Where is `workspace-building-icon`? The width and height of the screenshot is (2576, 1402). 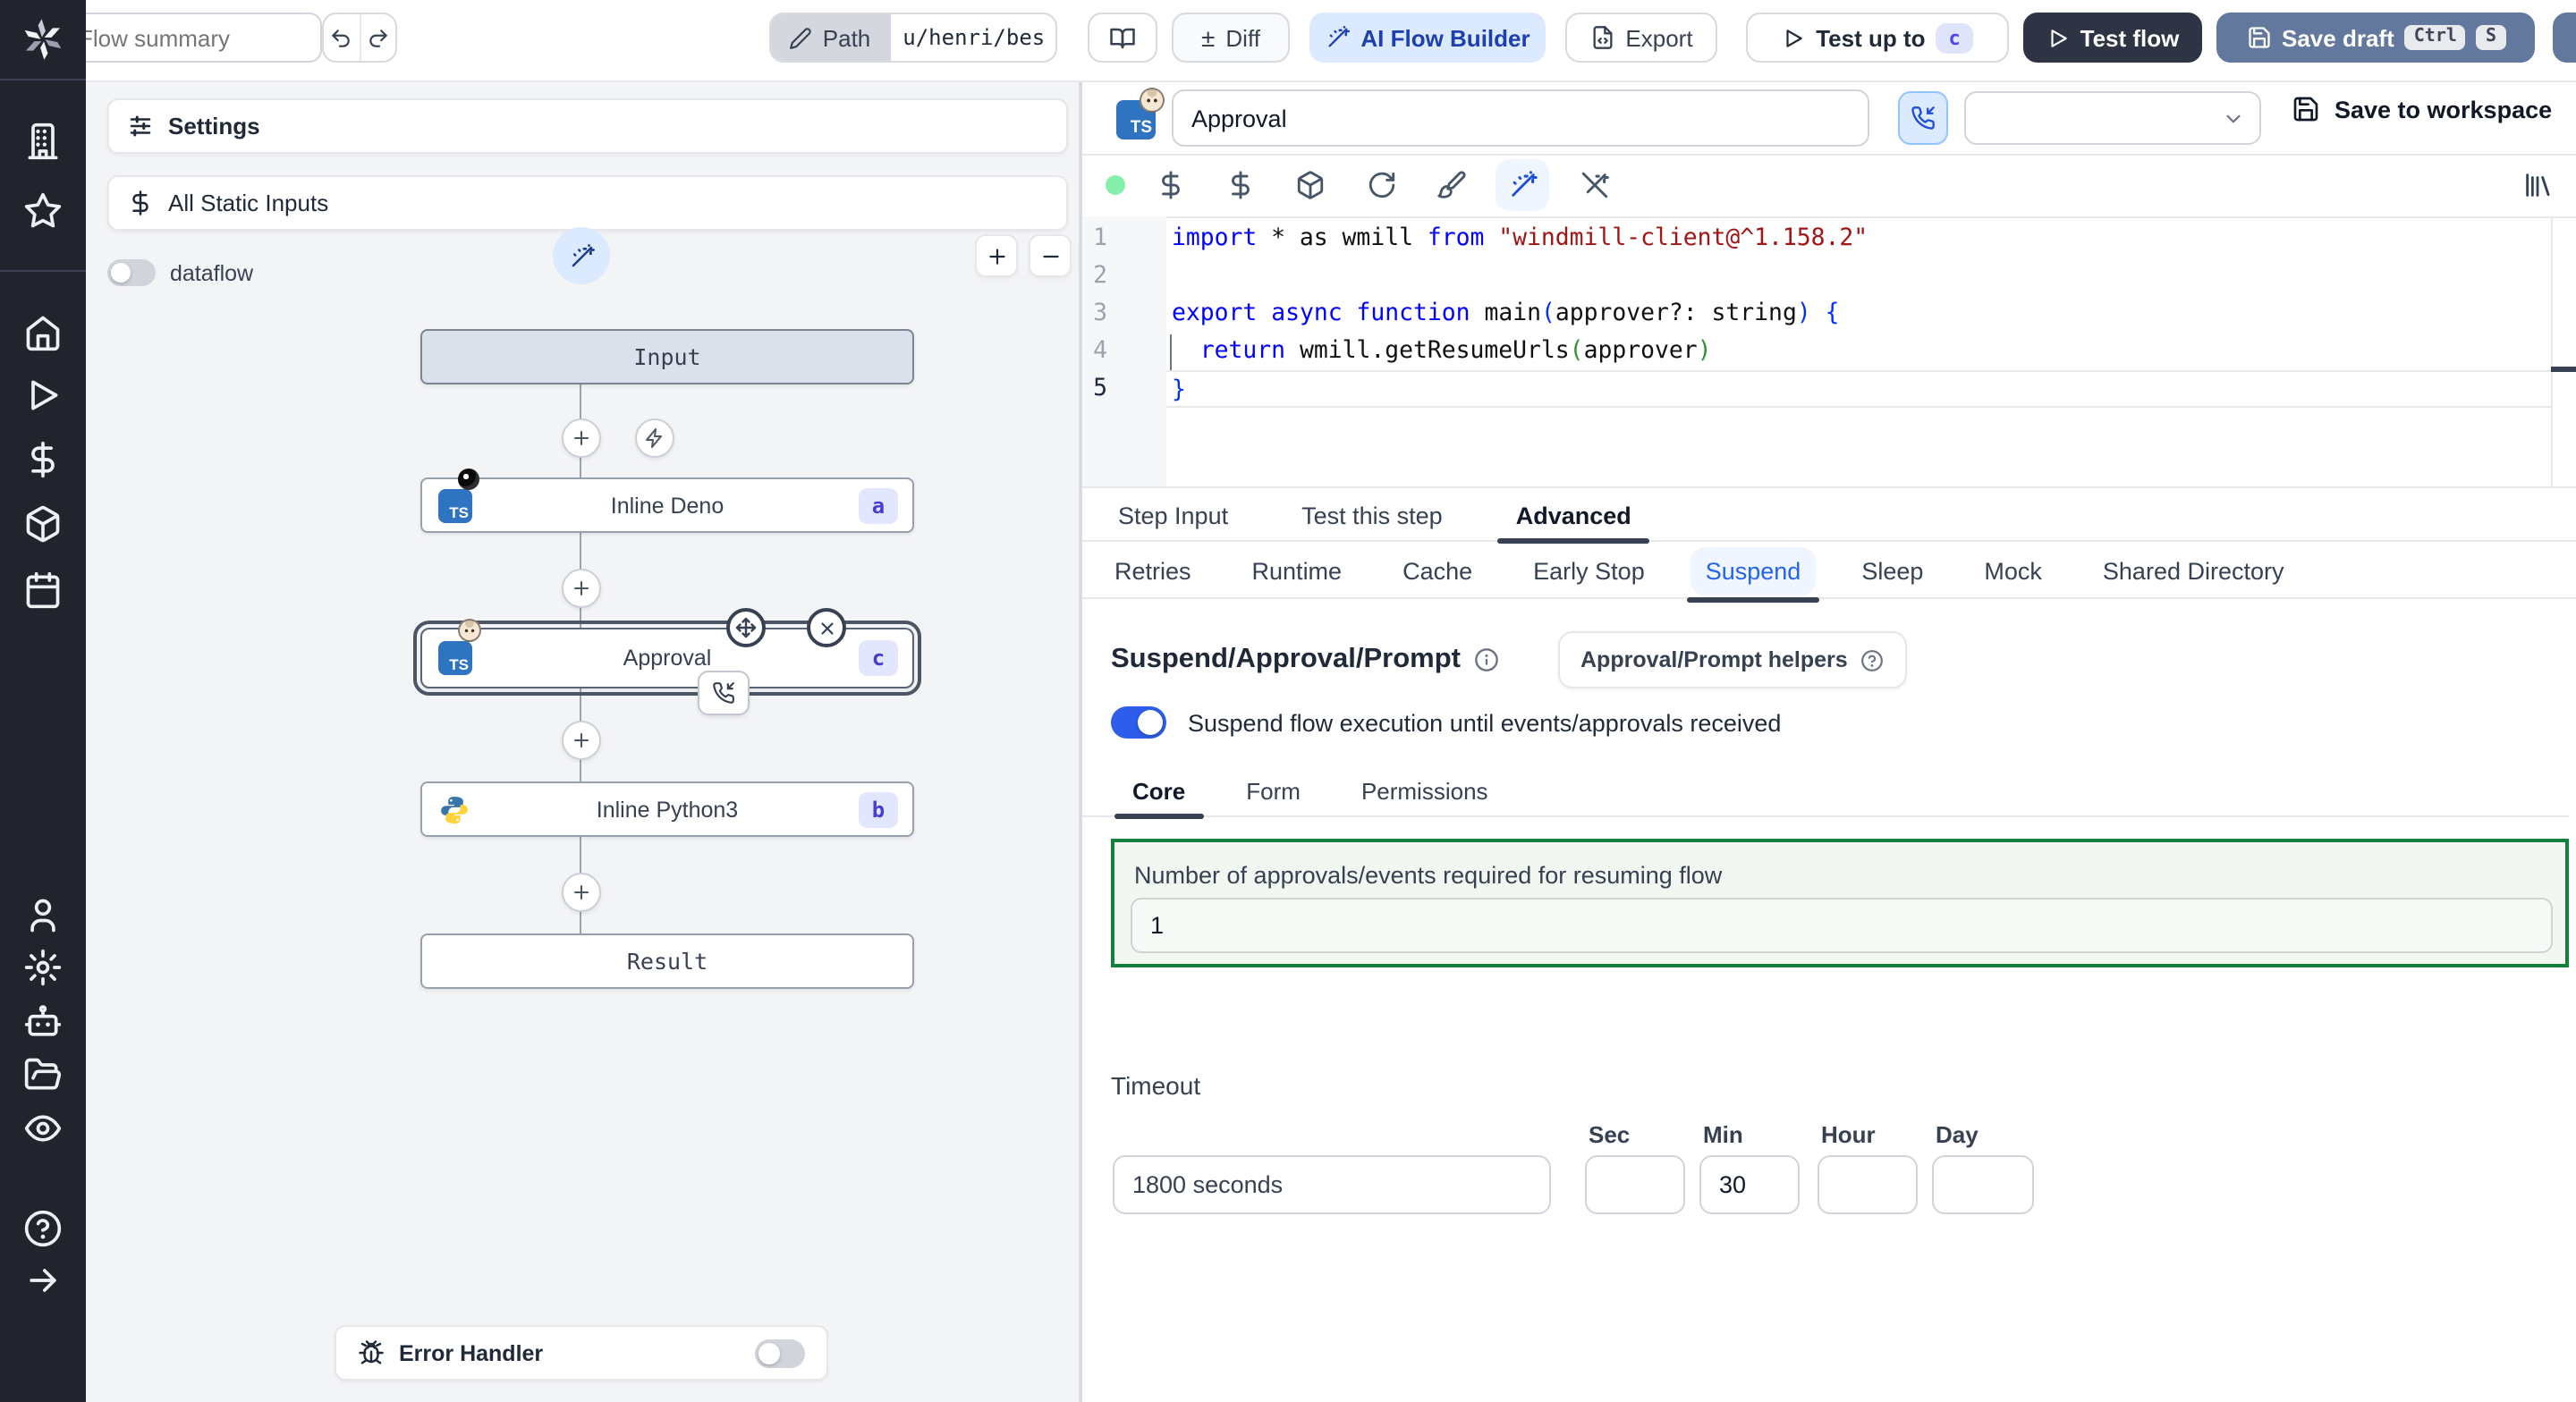 workspace-building-icon is located at coordinates (43, 141).